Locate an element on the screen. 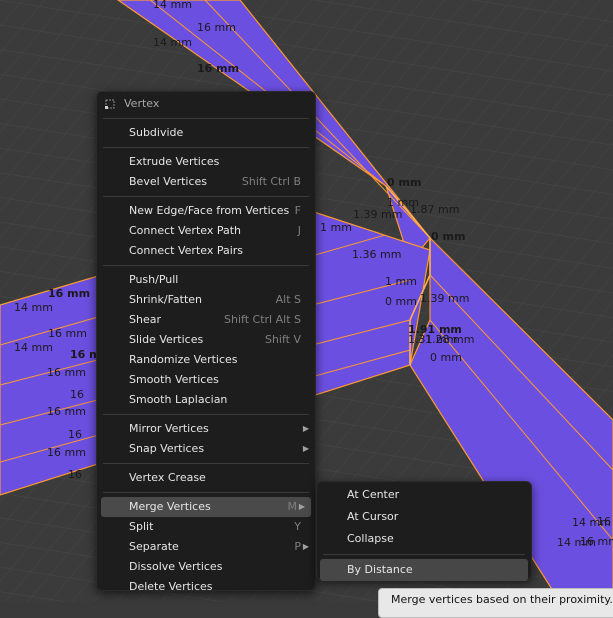 Image resolution: width=613 pixels, height=618 pixels. menu-item-connect-vertex-pairs: Connect Vertex Pairs is located at coordinates (206, 251).